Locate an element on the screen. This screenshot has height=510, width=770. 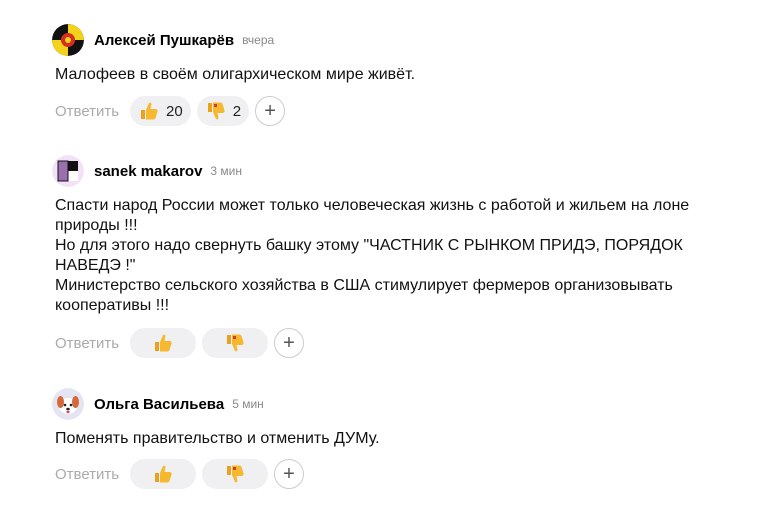
dislike-count: 2 is located at coordinates (237, 111).